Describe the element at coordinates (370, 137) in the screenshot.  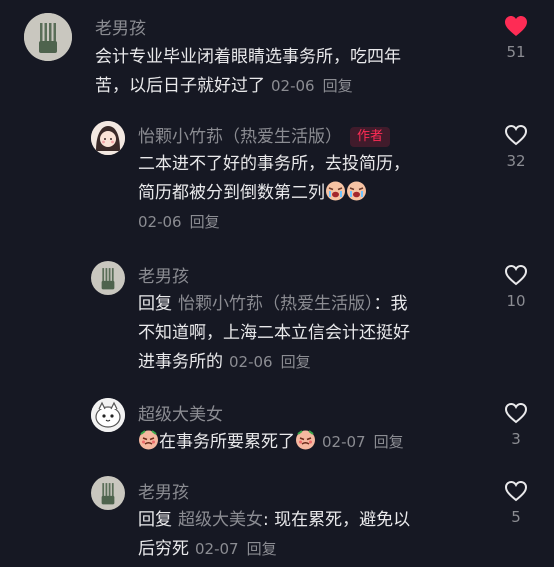
I see `author-badge: 作者` at that location.